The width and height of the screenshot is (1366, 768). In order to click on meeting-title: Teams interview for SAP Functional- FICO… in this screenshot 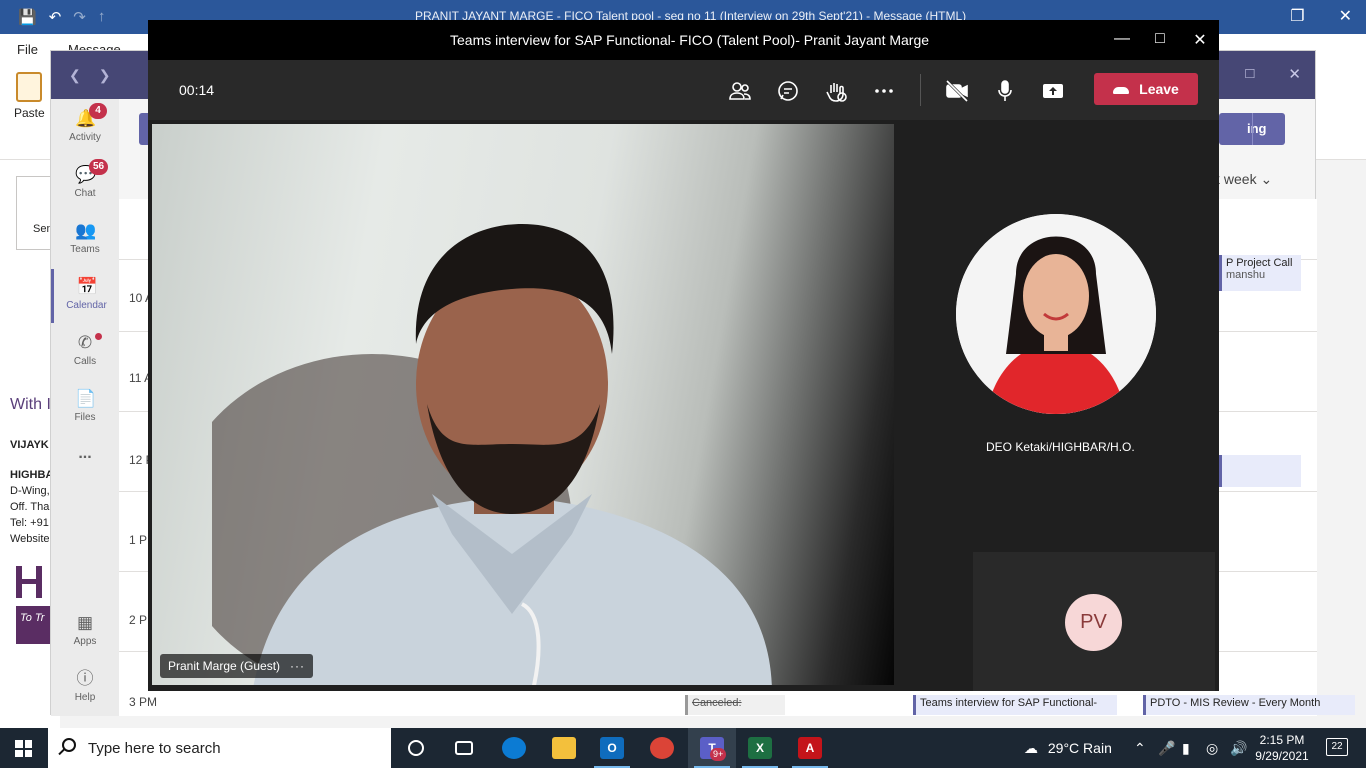, I will do `click(690, 40)`.